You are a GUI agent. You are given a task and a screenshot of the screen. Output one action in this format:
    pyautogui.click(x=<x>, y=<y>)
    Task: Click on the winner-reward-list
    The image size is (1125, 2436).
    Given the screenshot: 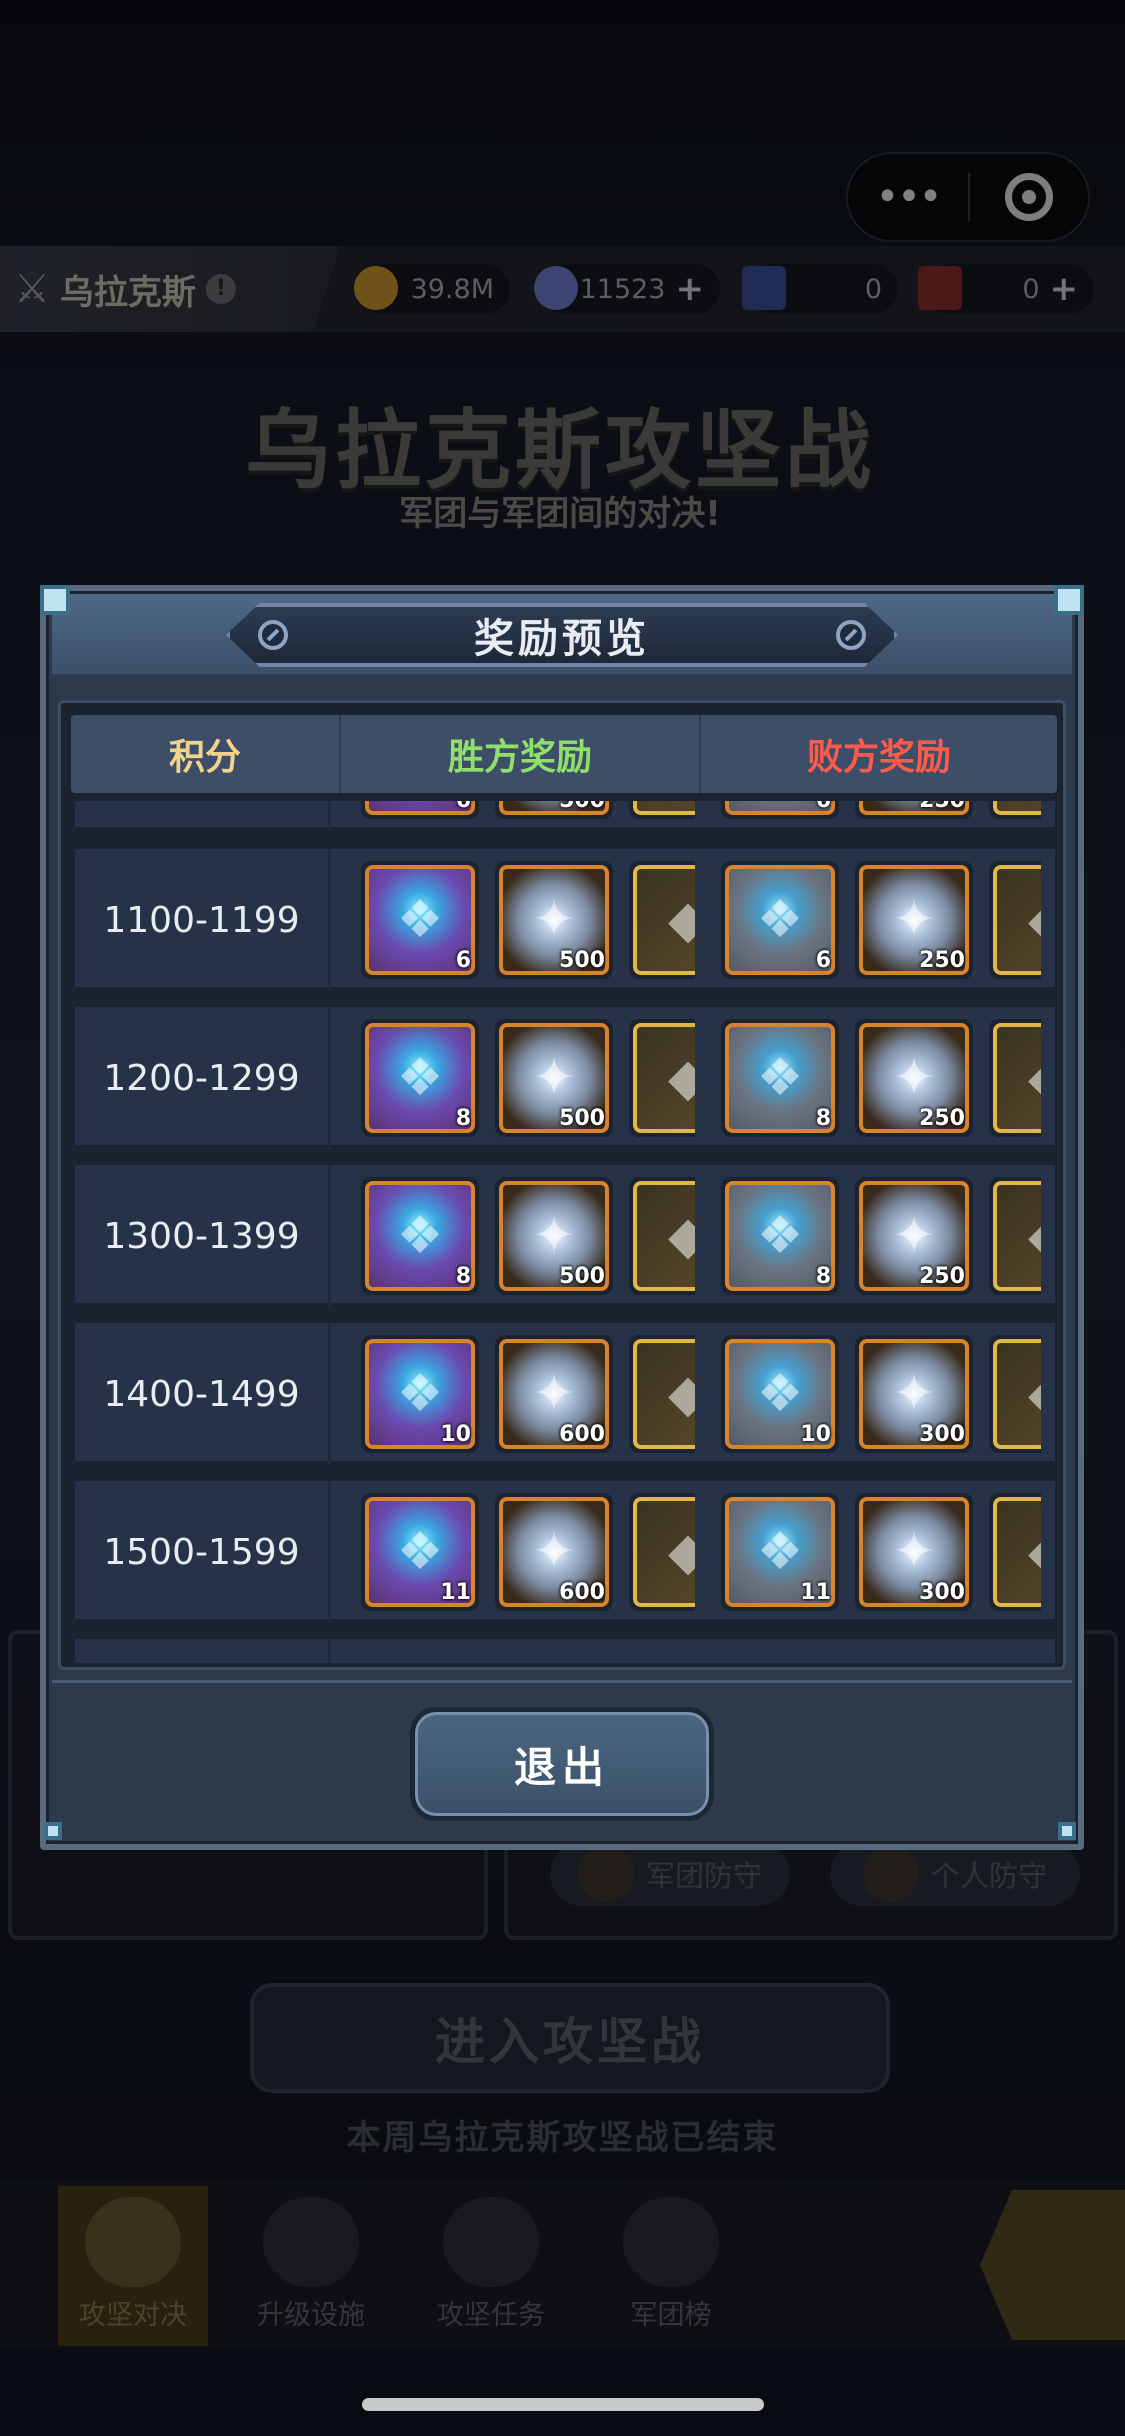 What is the action you would take?
    pyautogui.click(x=528, y=1651)
    